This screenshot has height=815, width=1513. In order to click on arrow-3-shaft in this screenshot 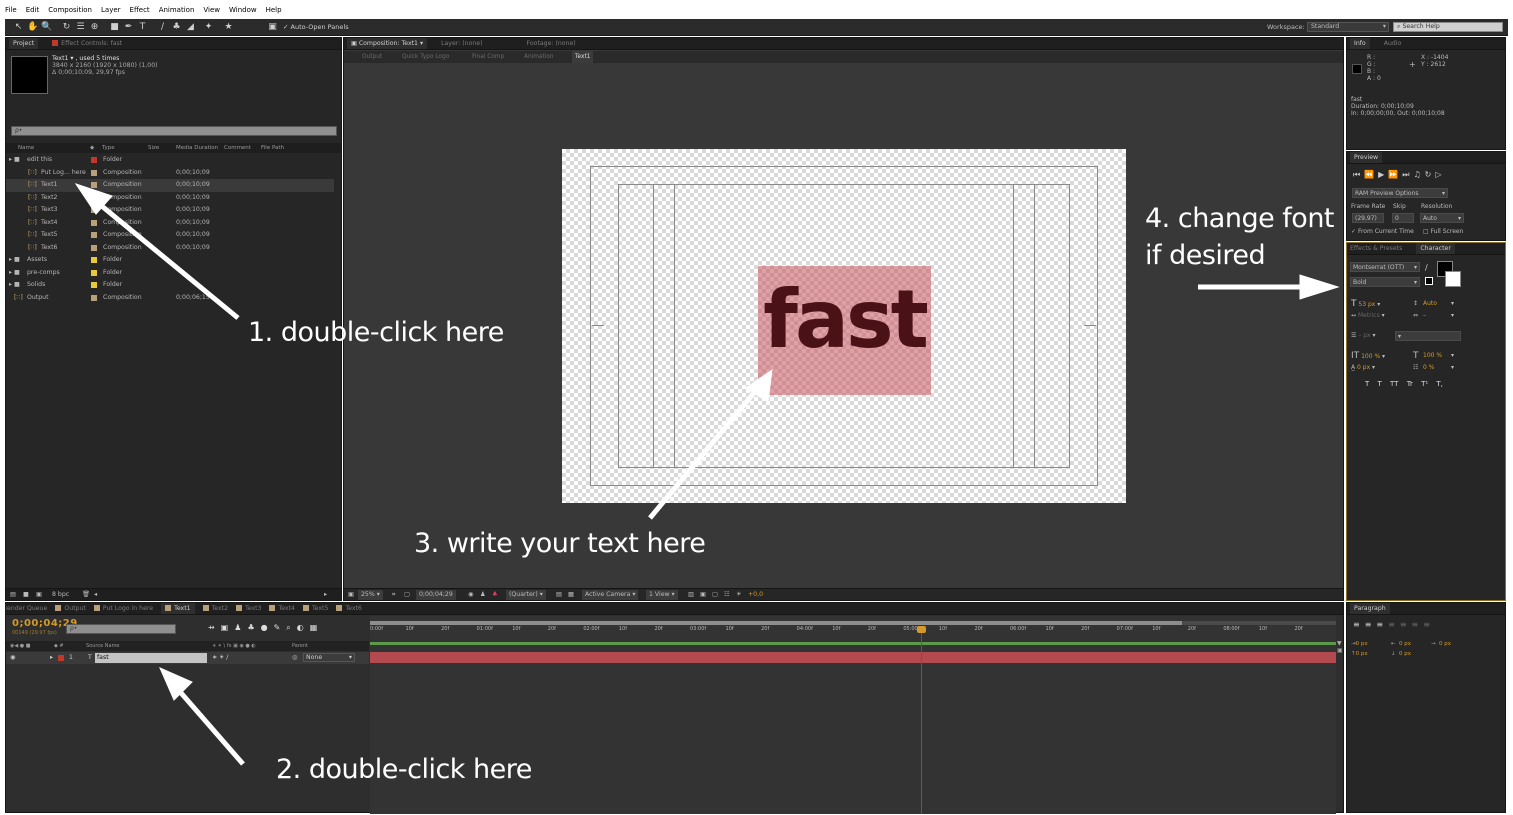, I will do `click(704, 453)`.